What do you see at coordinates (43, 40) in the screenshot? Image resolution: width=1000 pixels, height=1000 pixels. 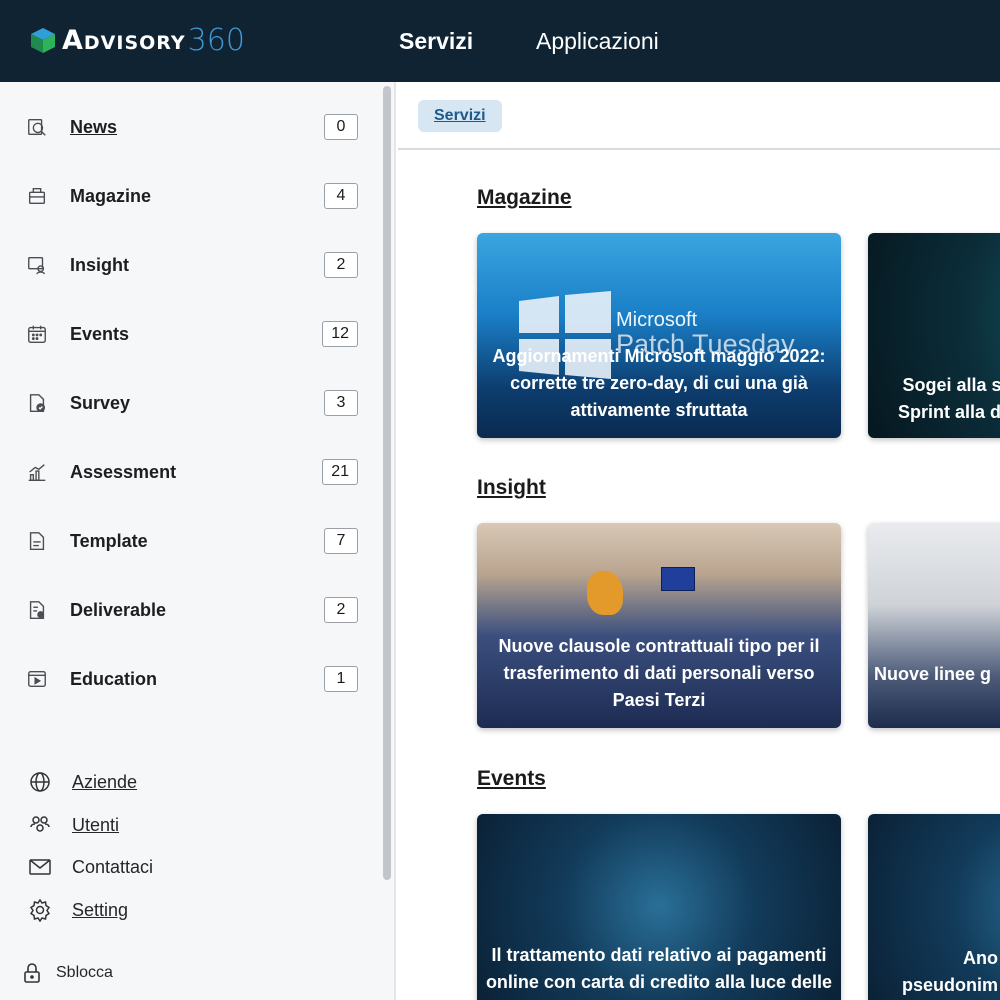 I see `cube-logo-icon` at bounding box center [43, 40].